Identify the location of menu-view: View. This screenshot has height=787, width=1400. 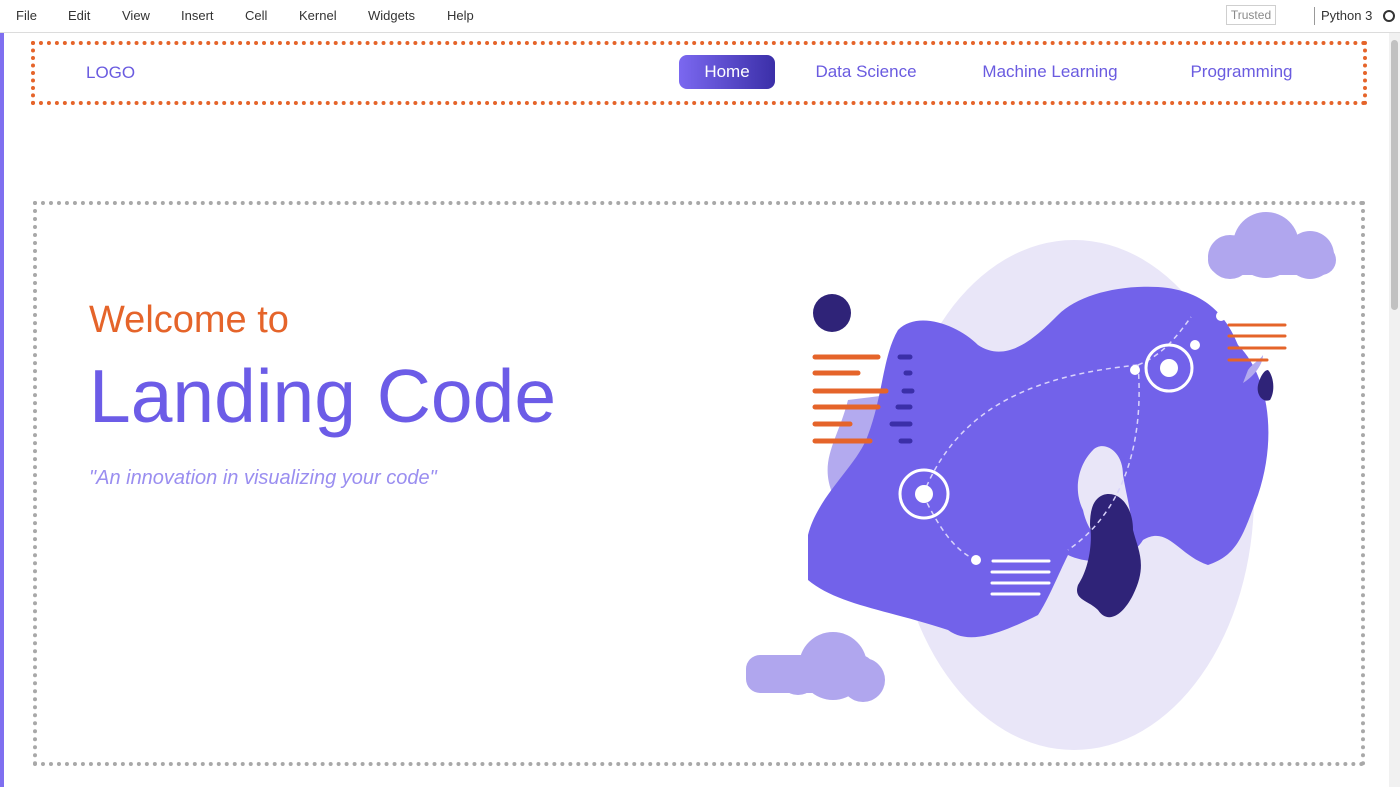
(136, 15).